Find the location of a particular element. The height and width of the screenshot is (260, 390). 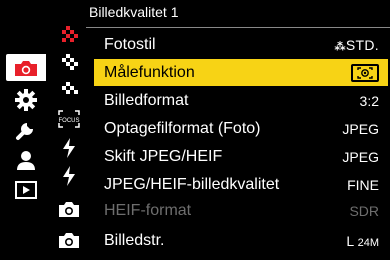

photo-style-value-text: STD. is located at coordinates (362, 44).